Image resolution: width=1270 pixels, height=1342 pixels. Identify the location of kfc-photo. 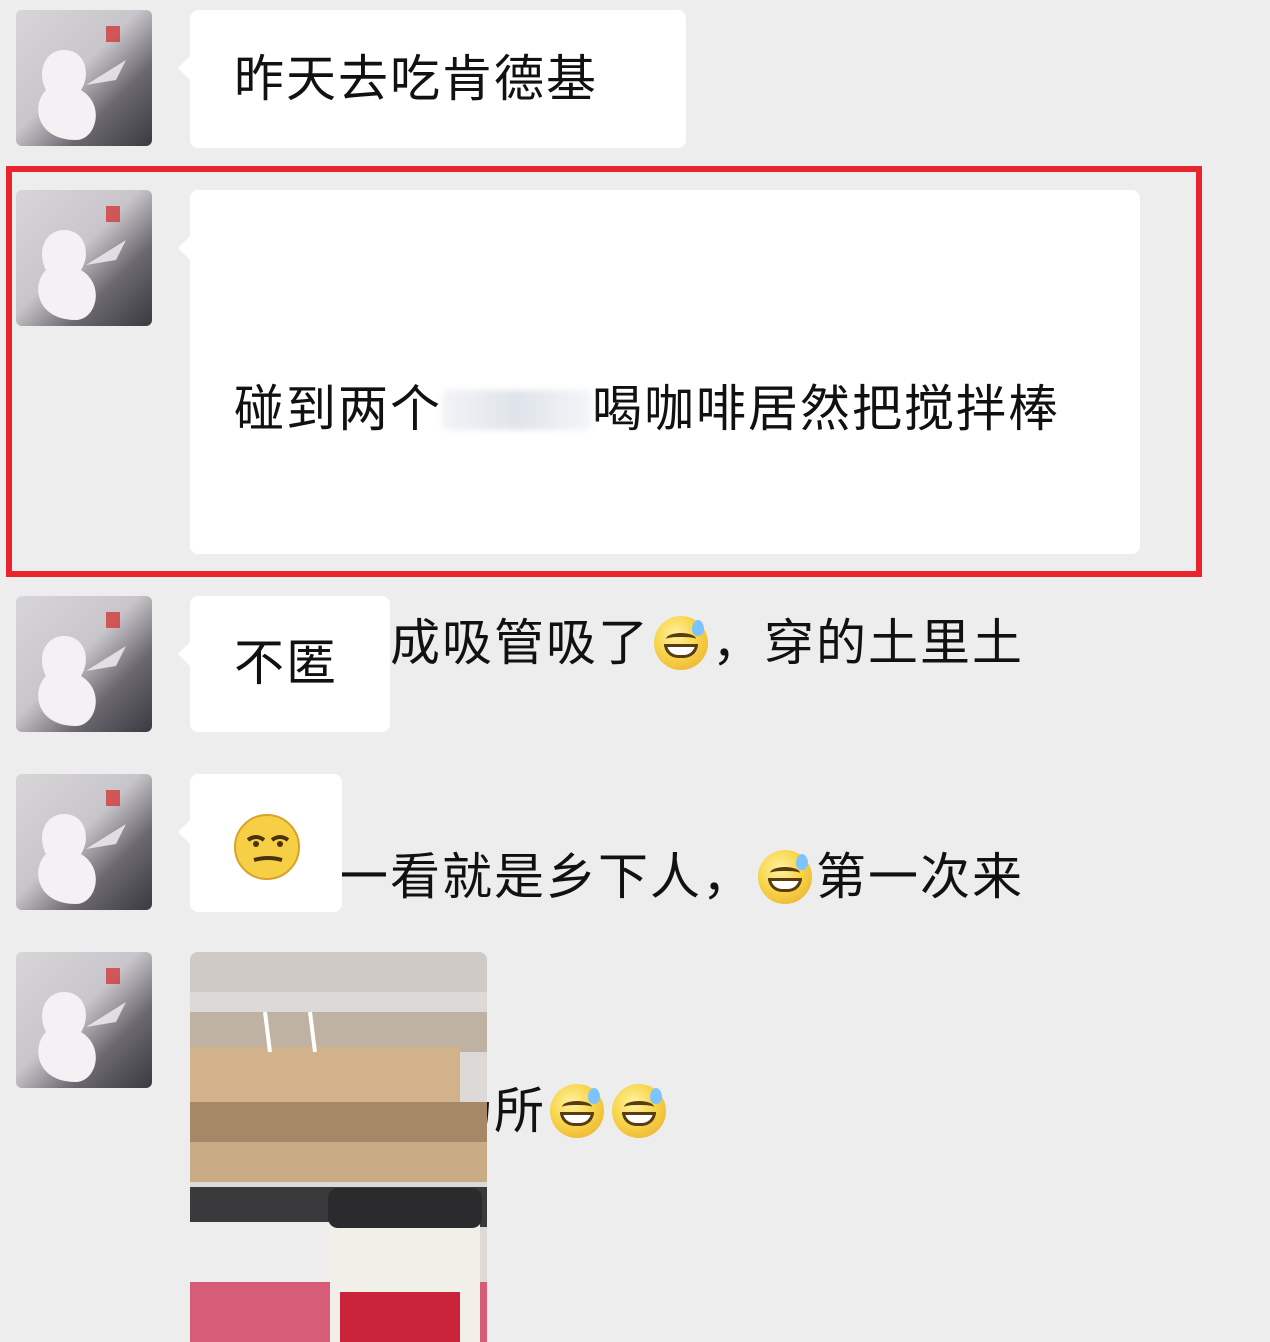
(338, 1147).